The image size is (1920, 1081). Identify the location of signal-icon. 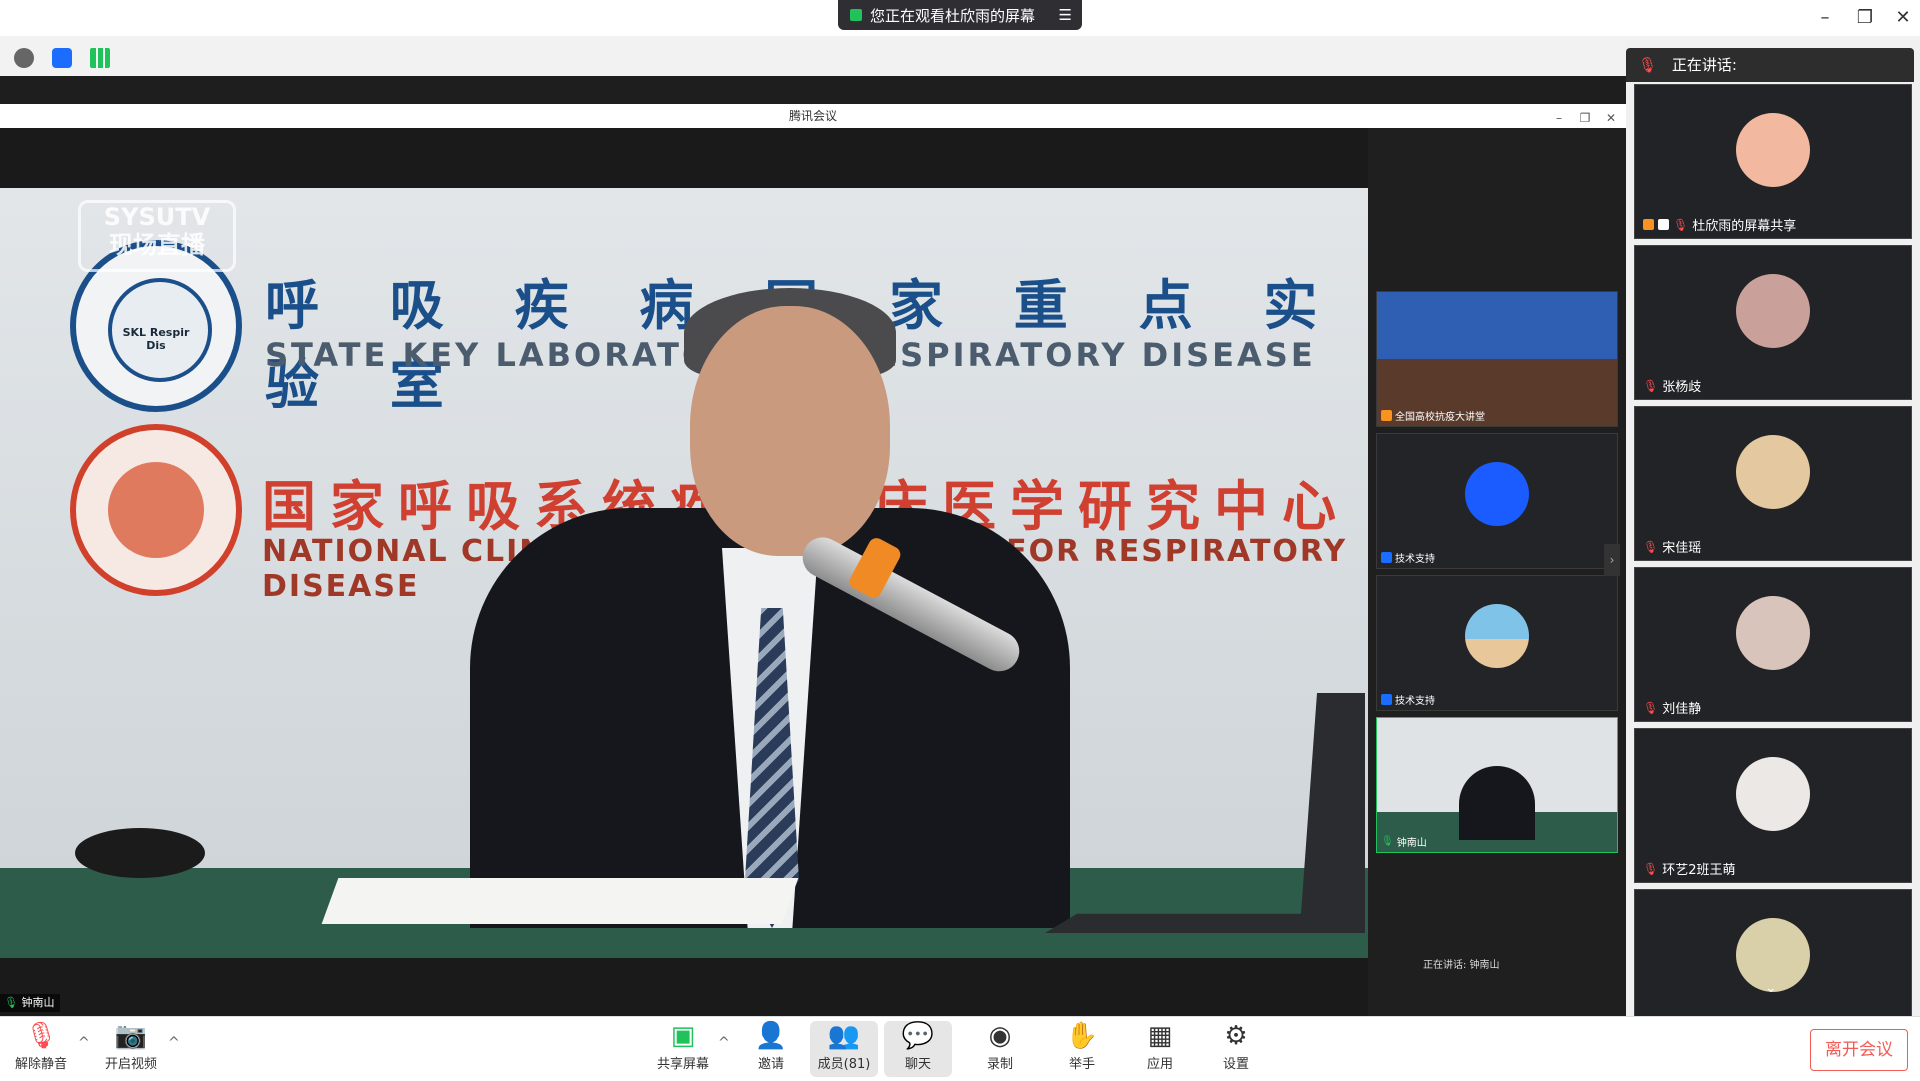
(100, 58).